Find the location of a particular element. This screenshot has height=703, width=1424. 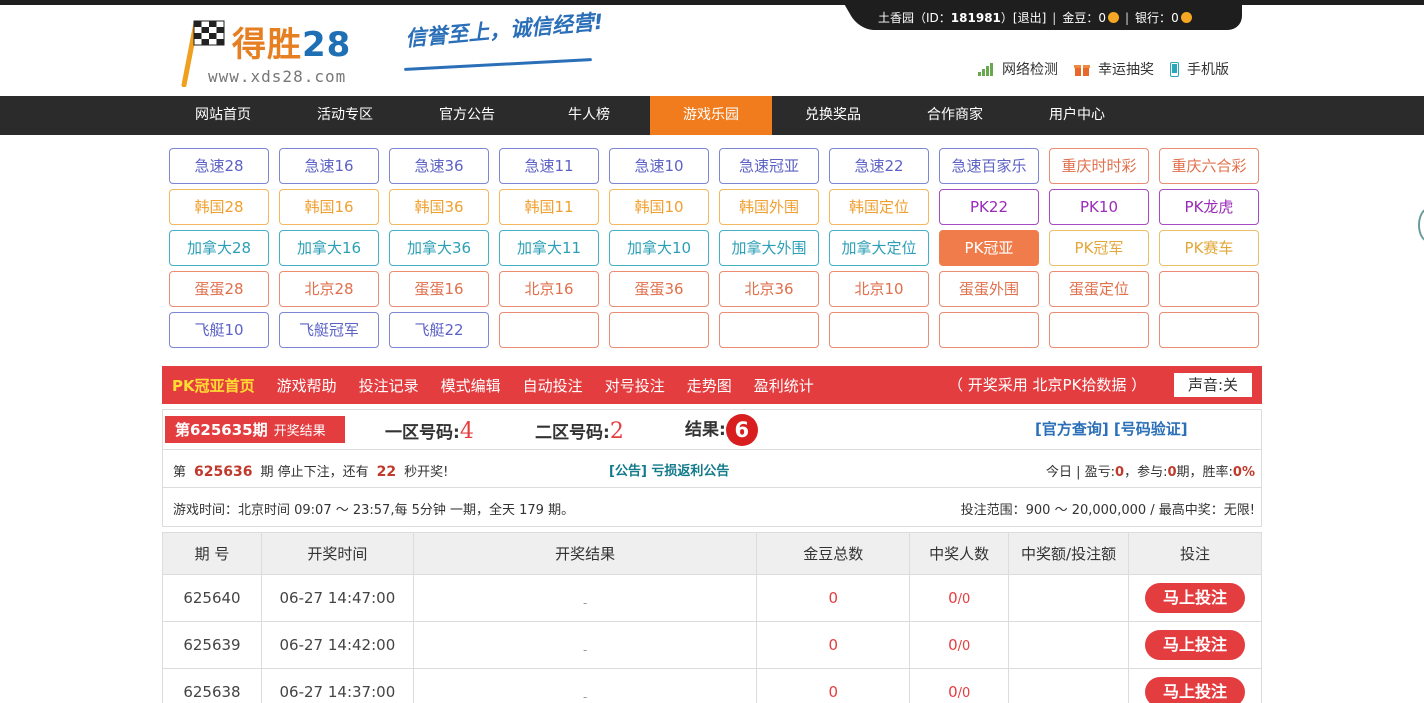

username: 土香园 is located at coordinates (896, 18).